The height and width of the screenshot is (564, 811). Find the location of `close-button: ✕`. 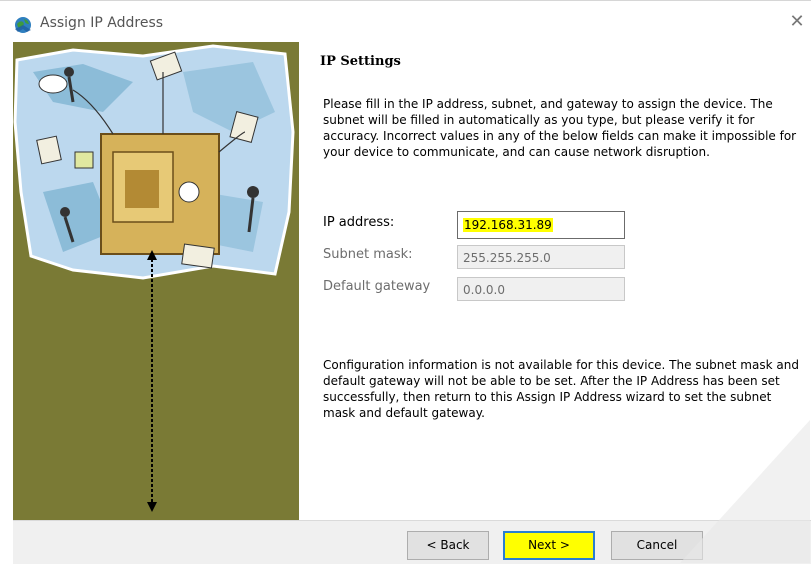

close-button: ✕ is located at coordinates (797, 22).